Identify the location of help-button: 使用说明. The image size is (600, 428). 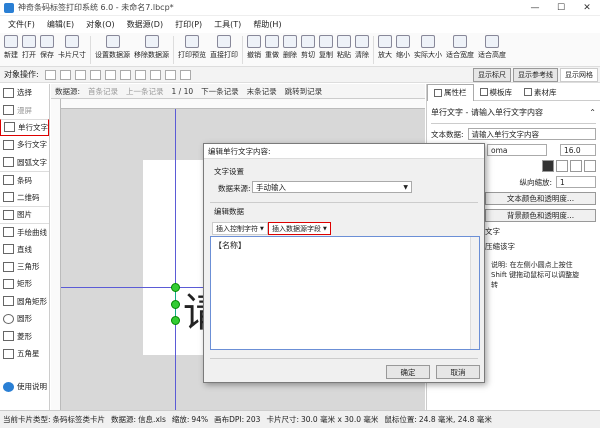
(24, 386).